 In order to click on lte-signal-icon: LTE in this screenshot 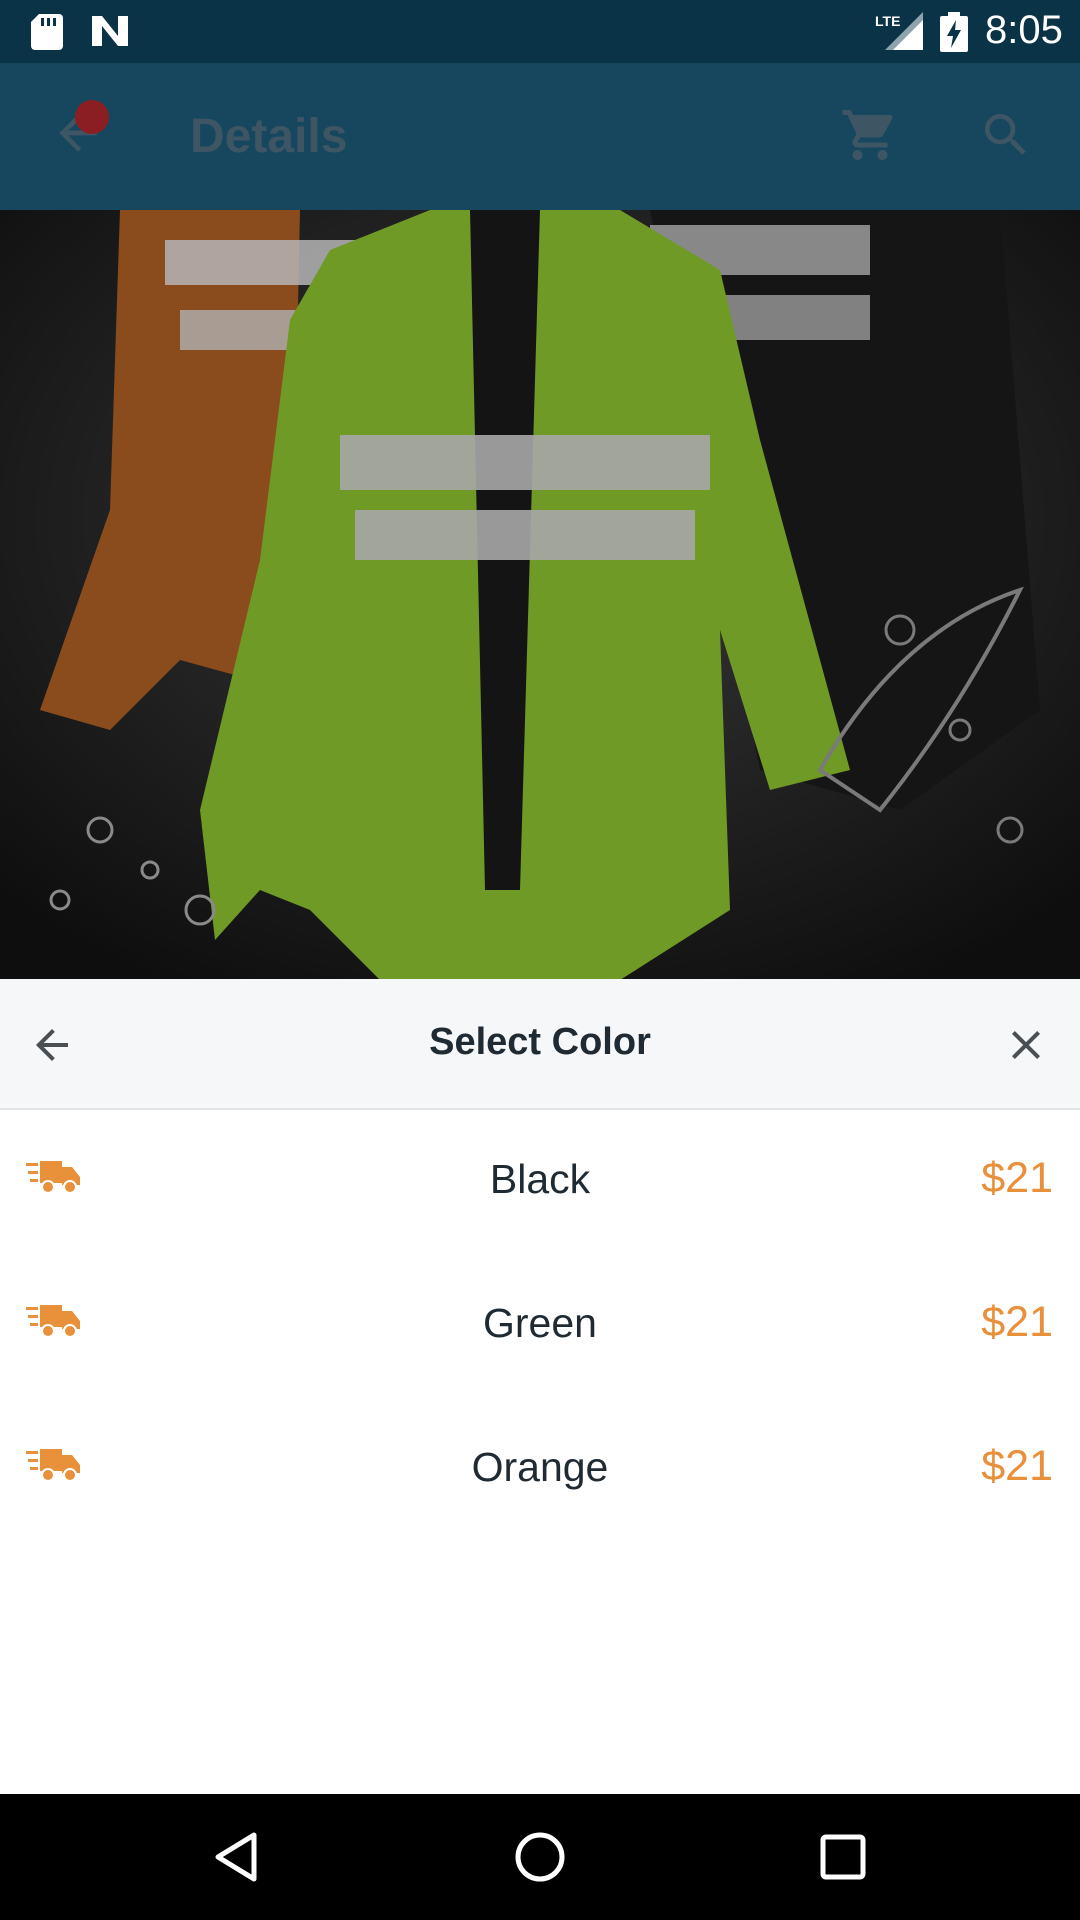, I will do `click(899, 31)`.